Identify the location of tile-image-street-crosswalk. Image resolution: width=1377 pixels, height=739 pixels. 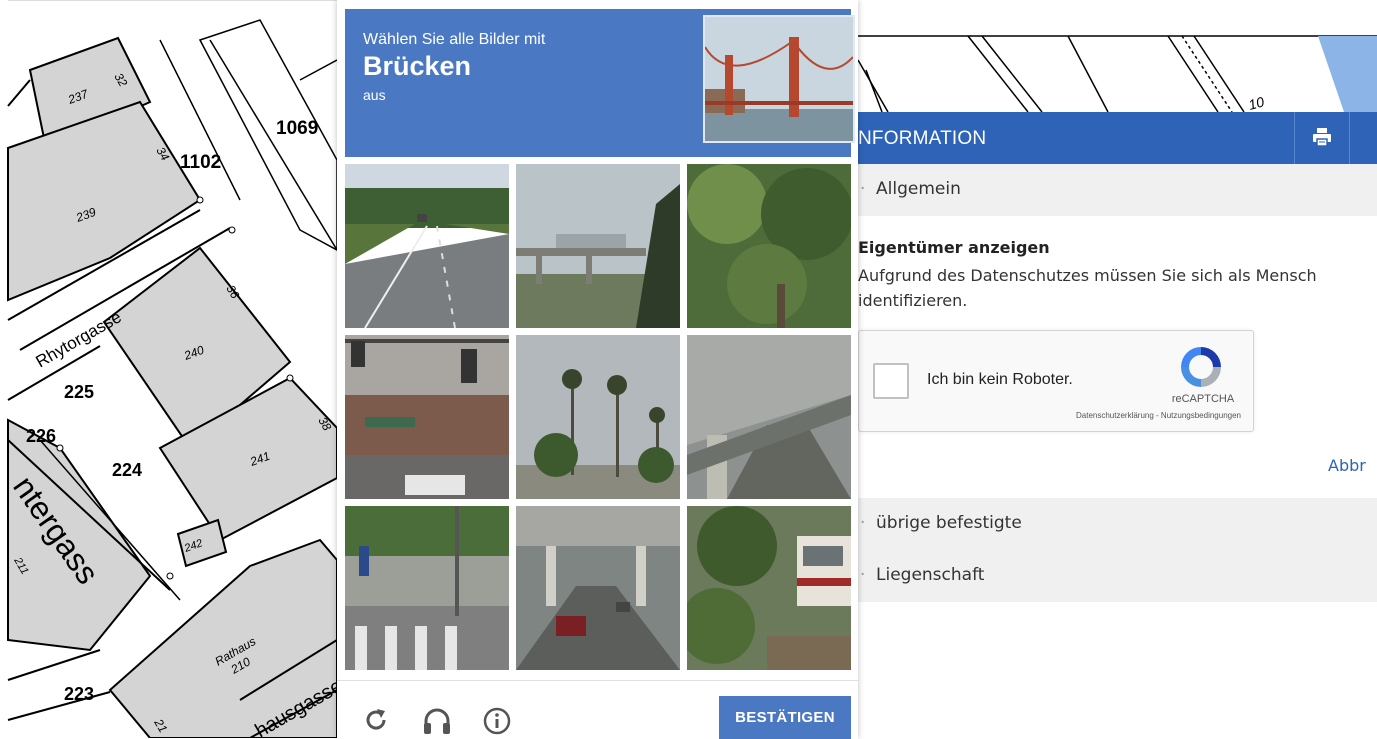
(427, 588).